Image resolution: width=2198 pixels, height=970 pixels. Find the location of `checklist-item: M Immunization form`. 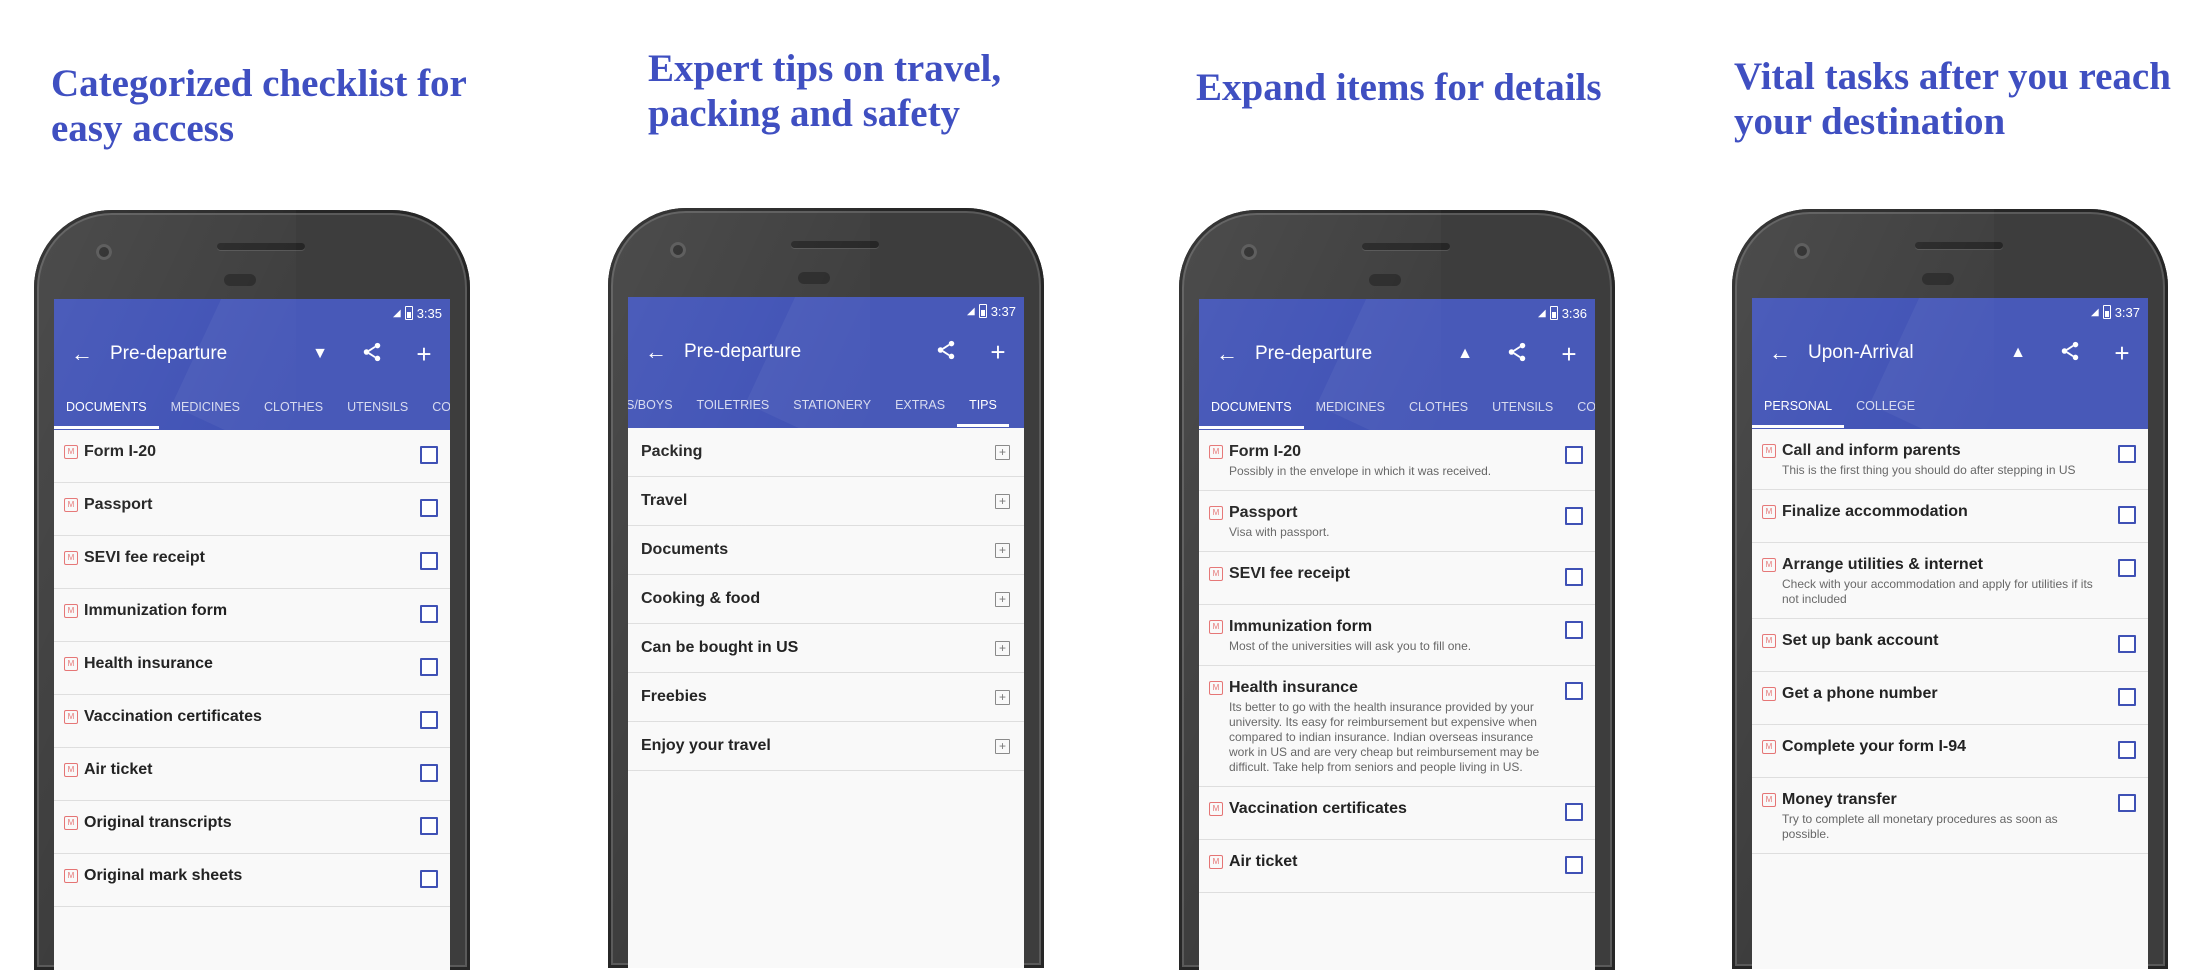

checklist-item: M Immunization form is located at coordinates (252, 615).